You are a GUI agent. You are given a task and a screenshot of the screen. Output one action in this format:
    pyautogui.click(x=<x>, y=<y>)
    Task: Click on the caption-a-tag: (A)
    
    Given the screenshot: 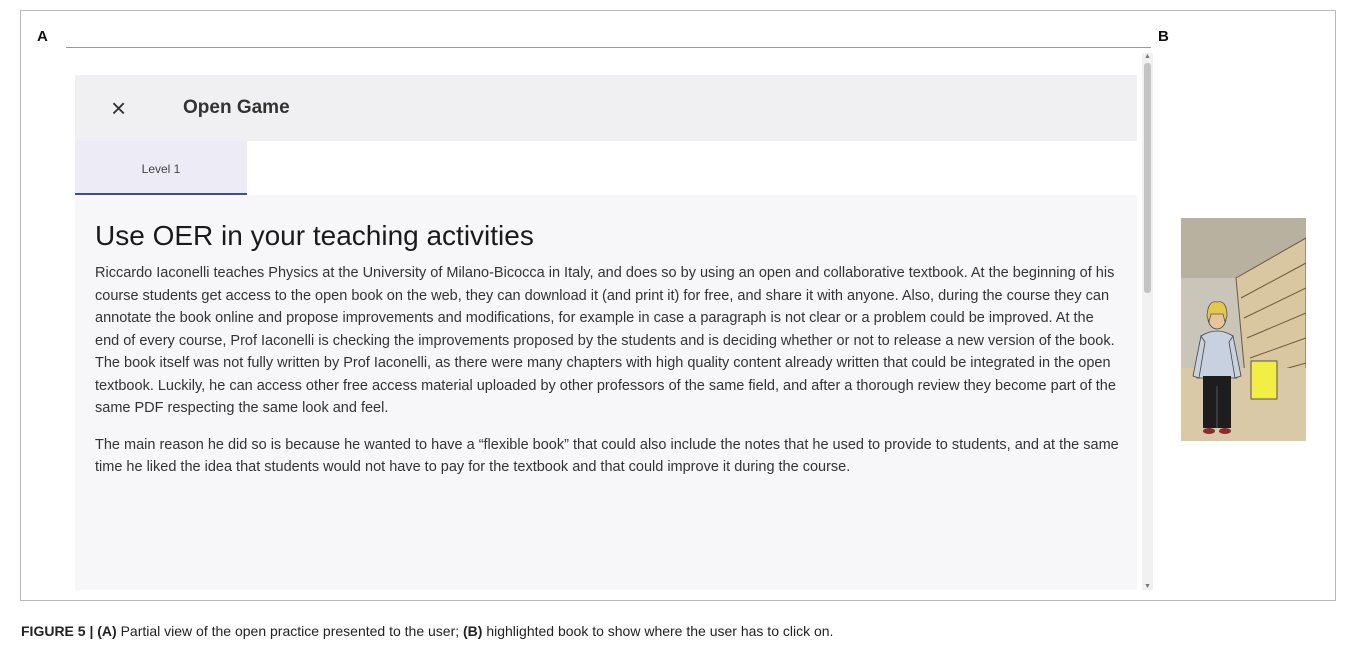 What is the action you would take?
    pyautogui.click(x=107, y=631)
    